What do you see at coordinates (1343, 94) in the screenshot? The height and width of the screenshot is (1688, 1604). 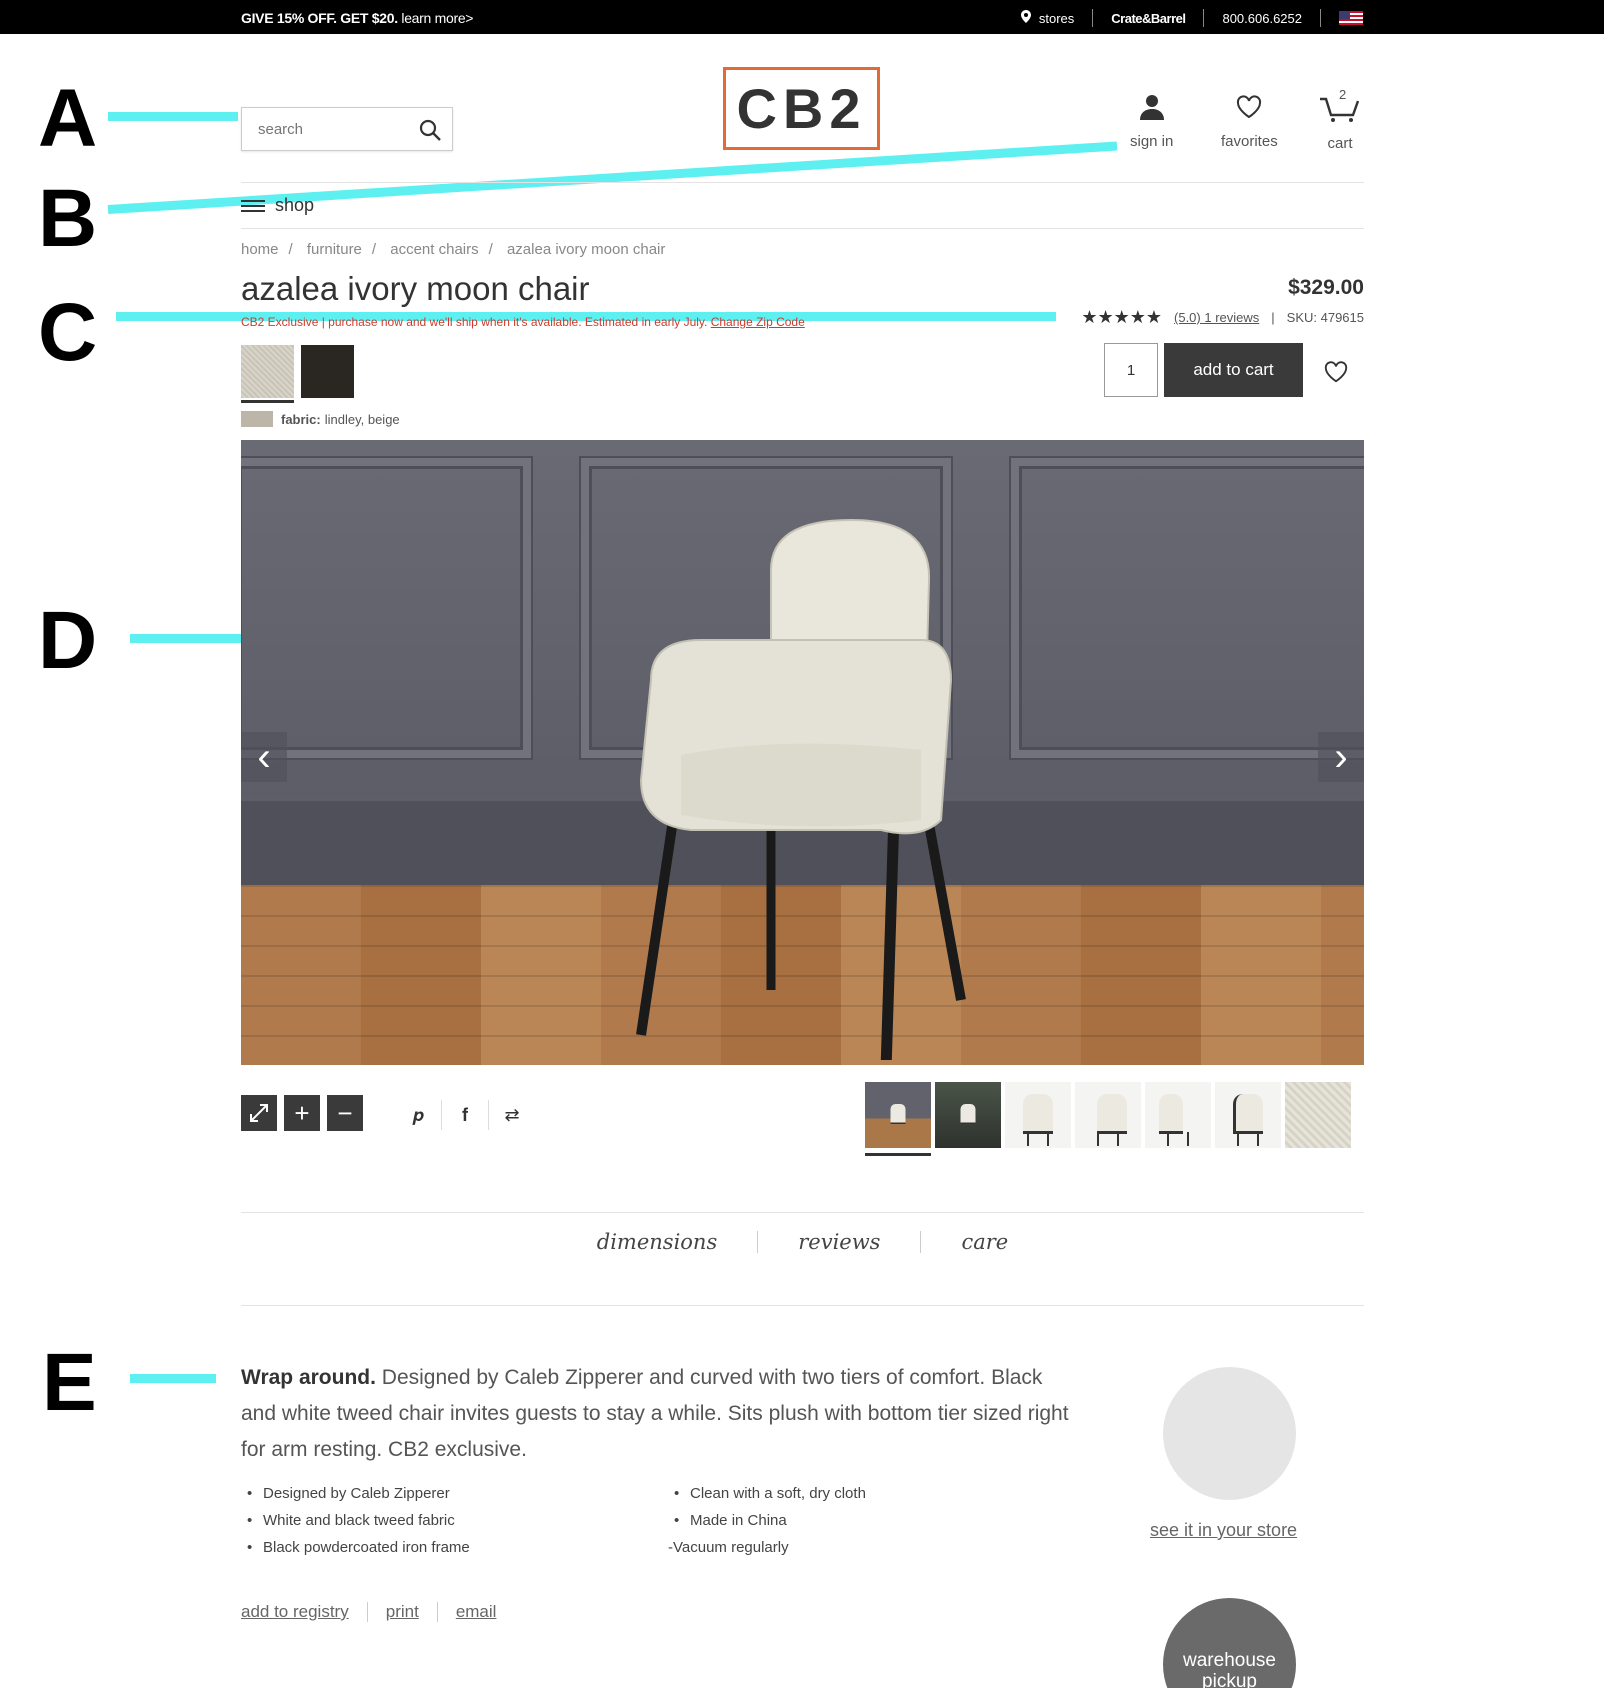 I see `cart-count-badge: 2` at bounding box center [1343, 94].